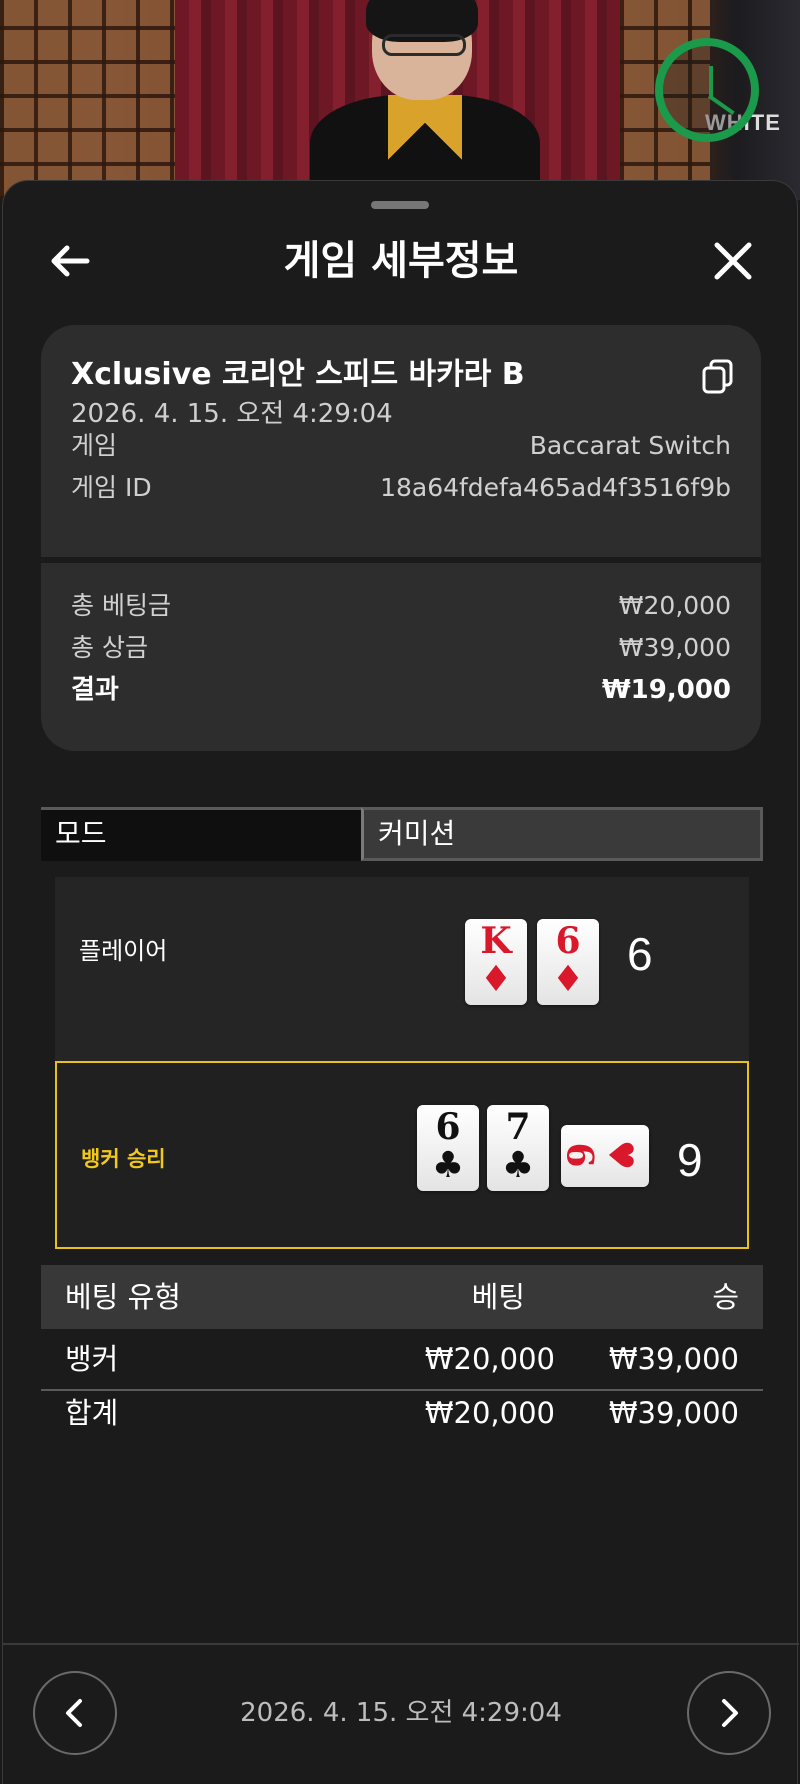 The width and height of the screenshot is (800, 1784). I want to click on total-bet-value: ₩20,000, so click(674, 605).